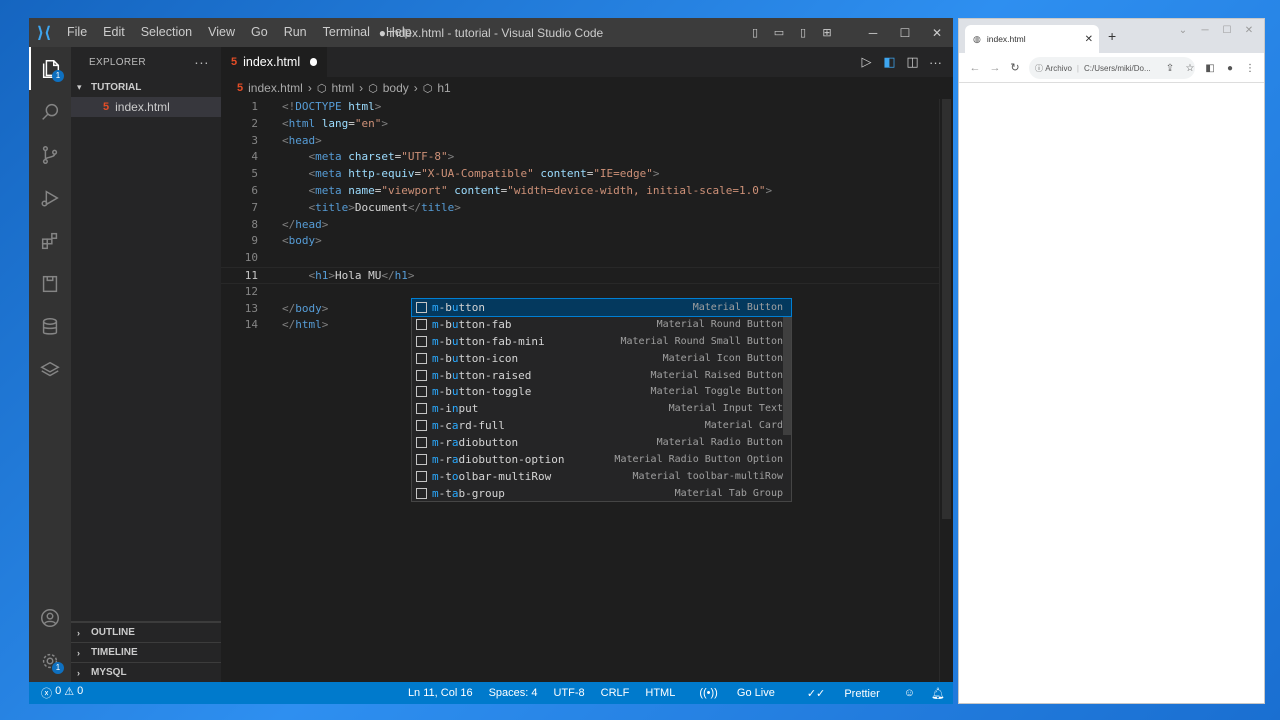 This screenshot has height=720, width=1280. Describe the element at coordinates (866, 62) in the screenshot. I see `run-icon: ▷` at that location.